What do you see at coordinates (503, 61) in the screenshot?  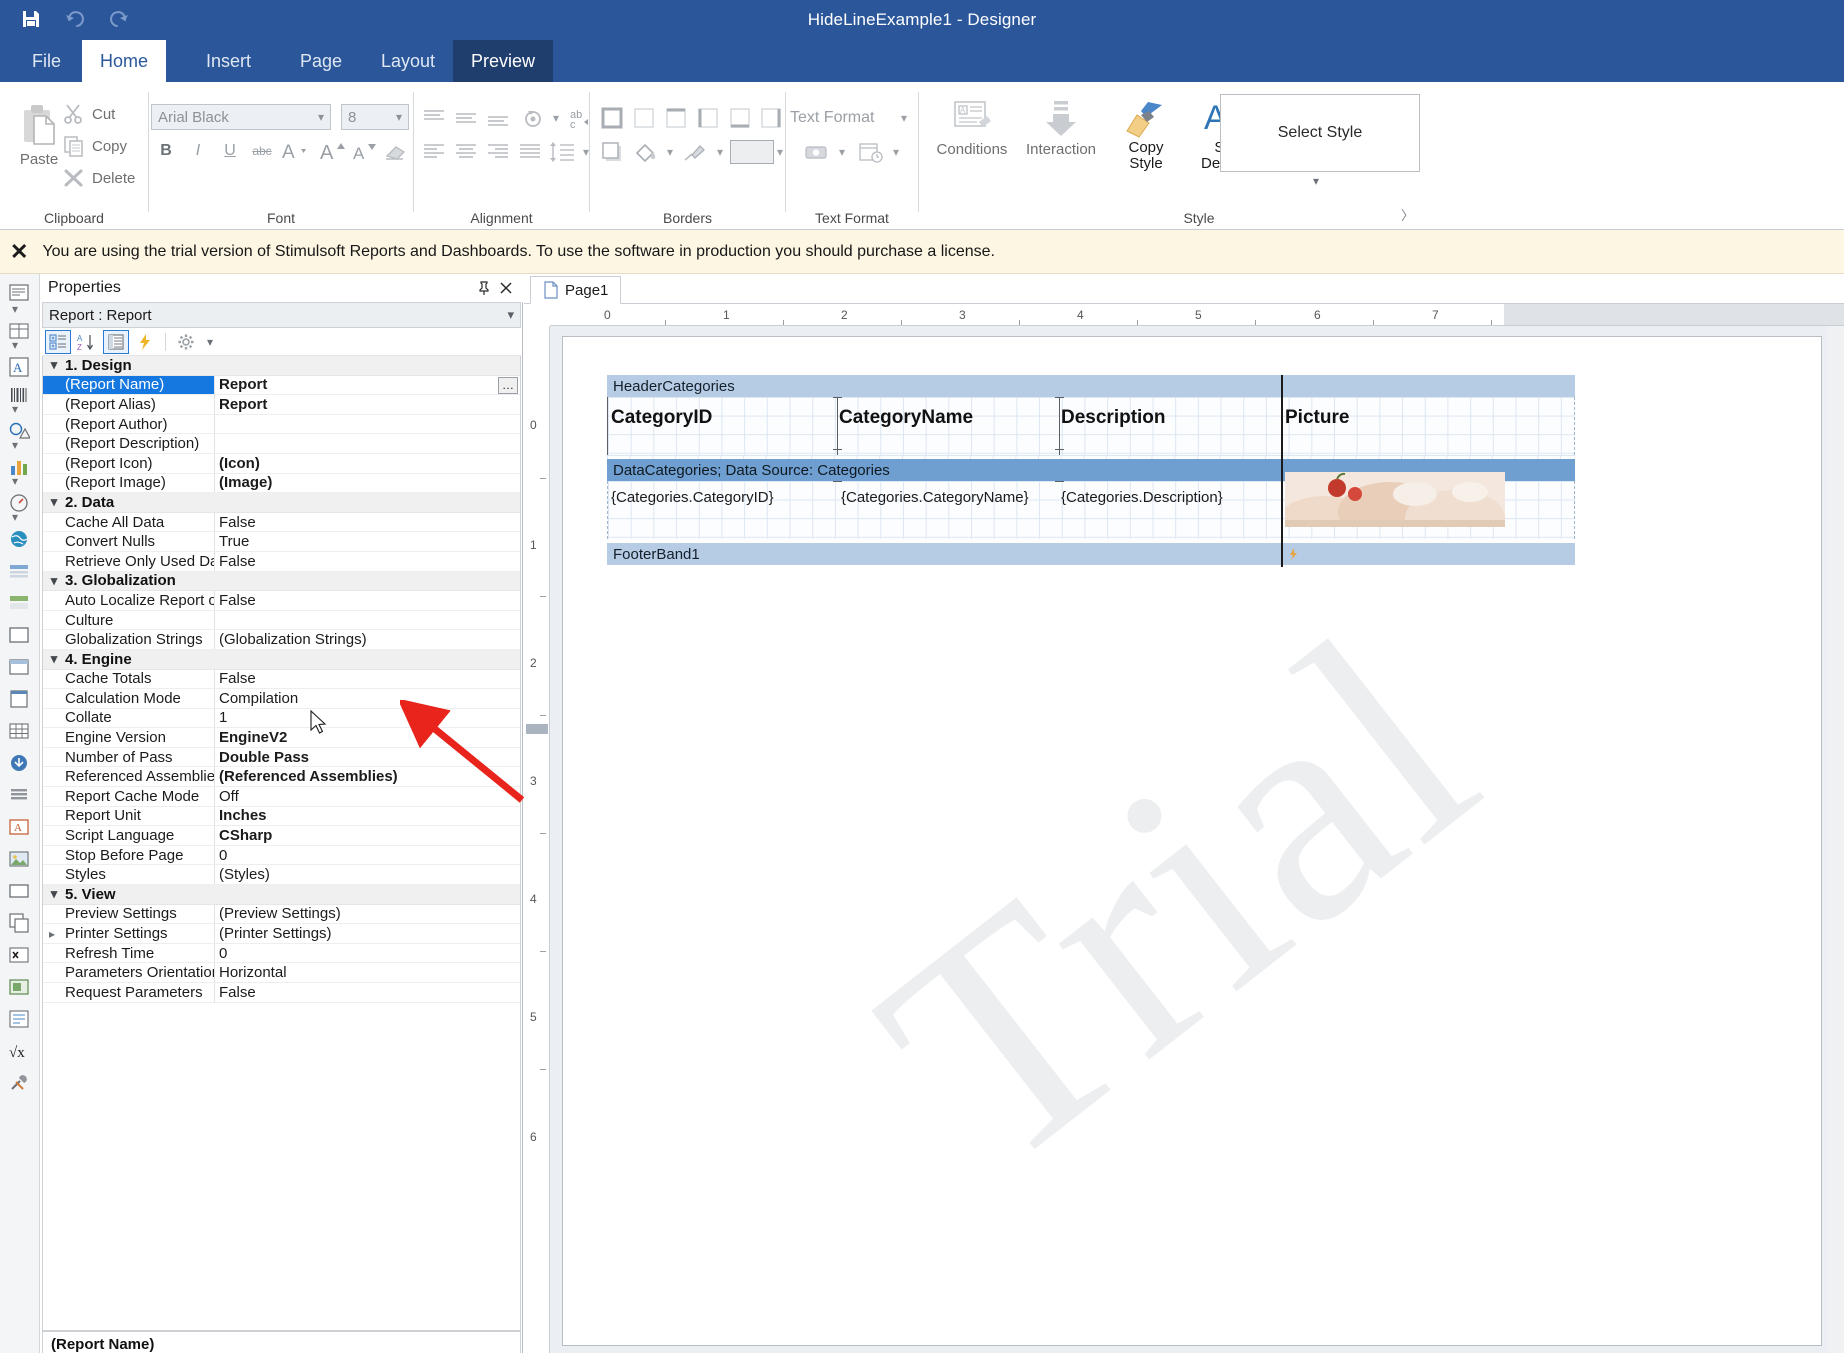 I see `tab-preview: Preview` at bounding box center [503, 61].